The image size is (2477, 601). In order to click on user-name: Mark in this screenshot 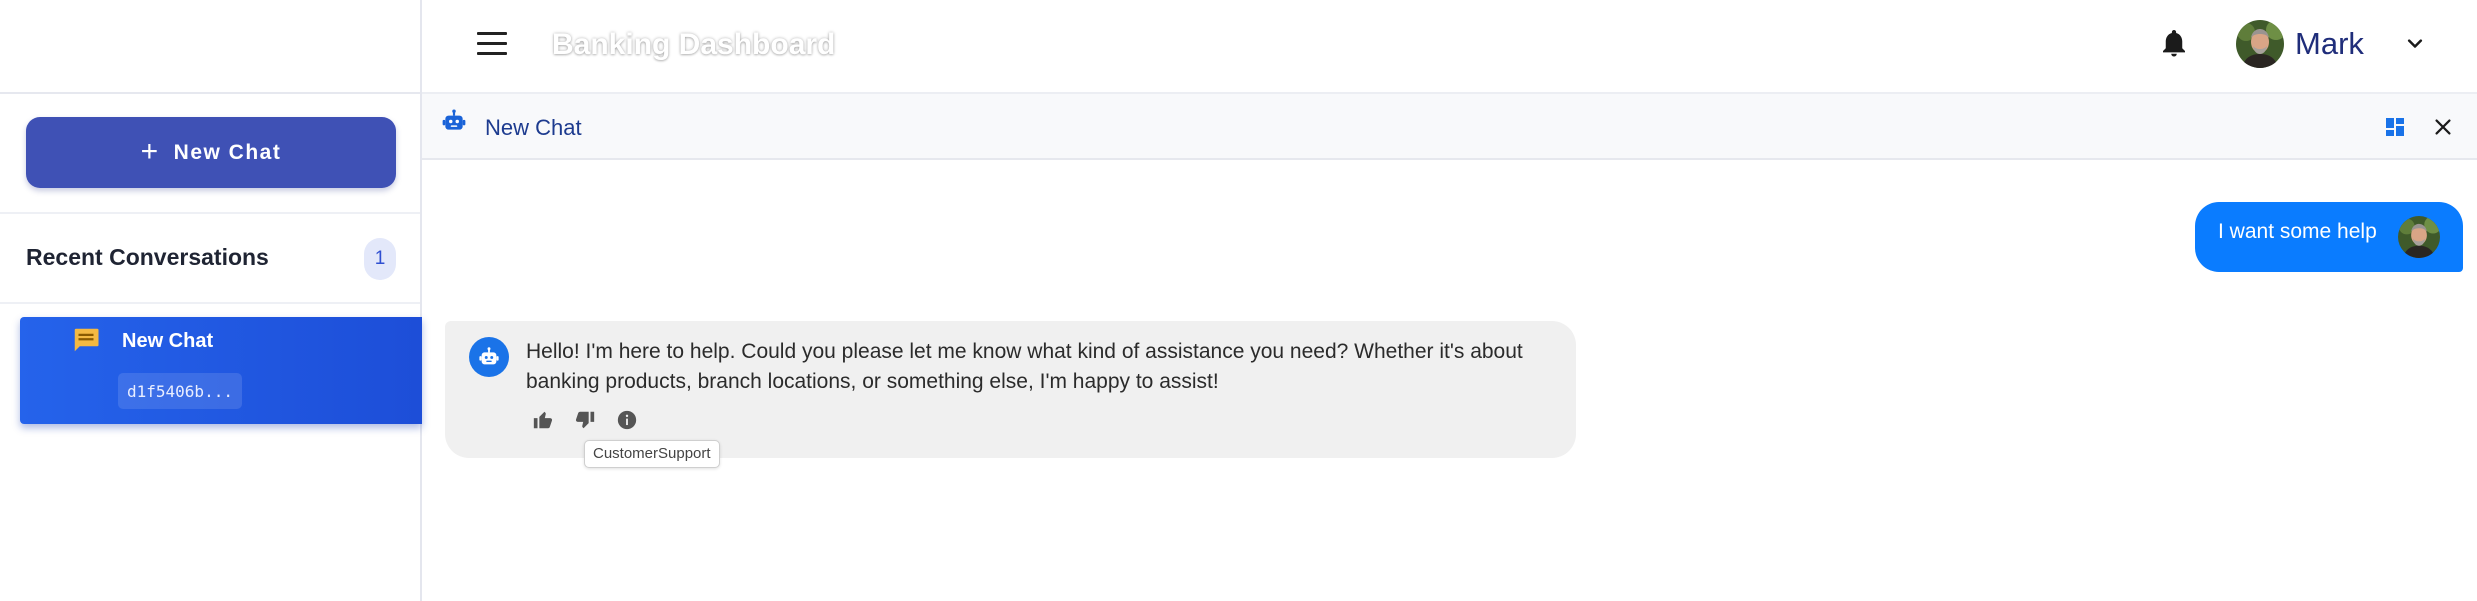, I will do `click(2329, 44)`.